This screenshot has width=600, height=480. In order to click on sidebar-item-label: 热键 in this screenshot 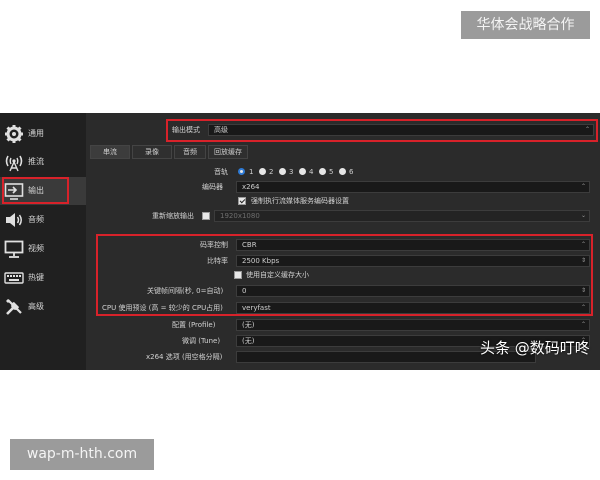, I will do `click(36, 277)`.